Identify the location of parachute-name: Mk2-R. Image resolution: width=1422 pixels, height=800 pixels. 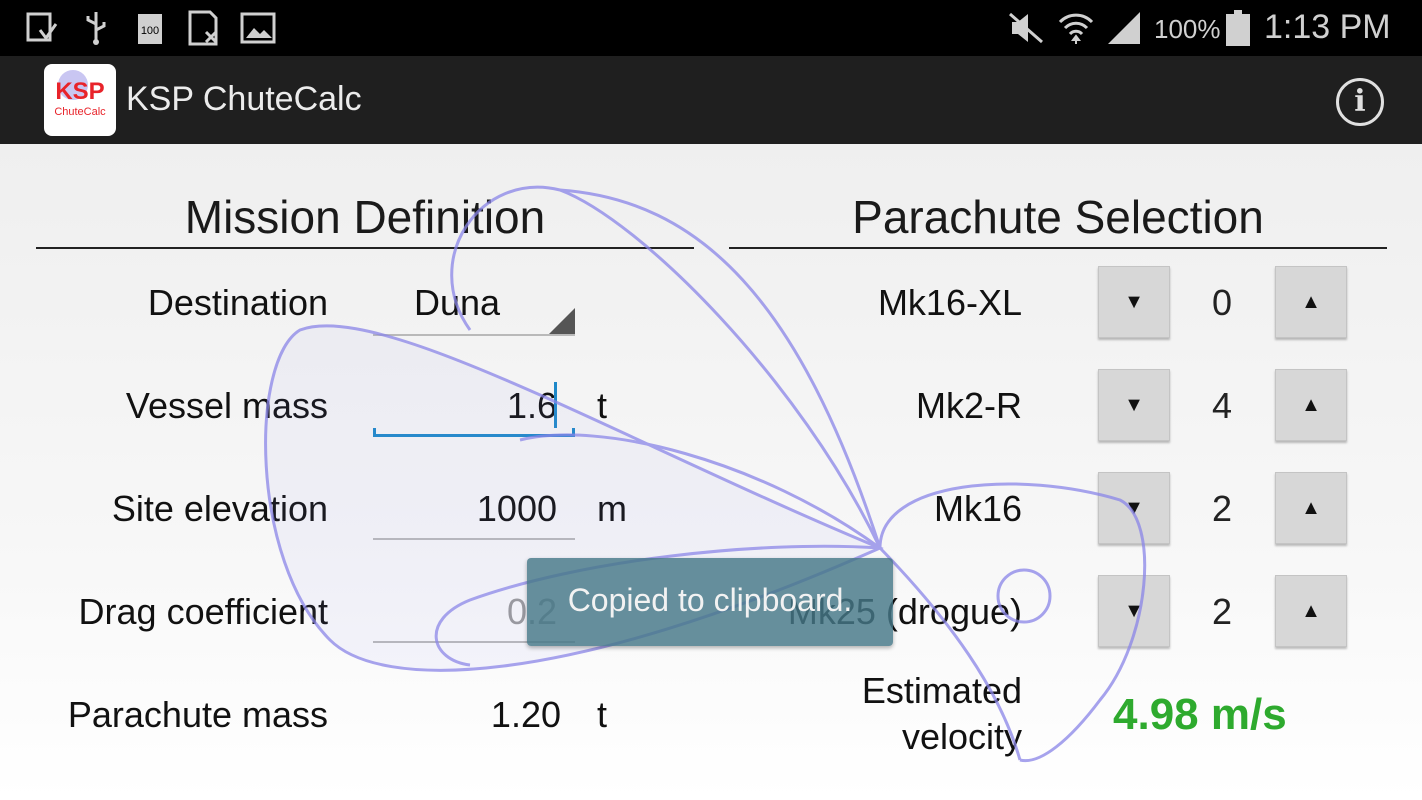
(969, 405).